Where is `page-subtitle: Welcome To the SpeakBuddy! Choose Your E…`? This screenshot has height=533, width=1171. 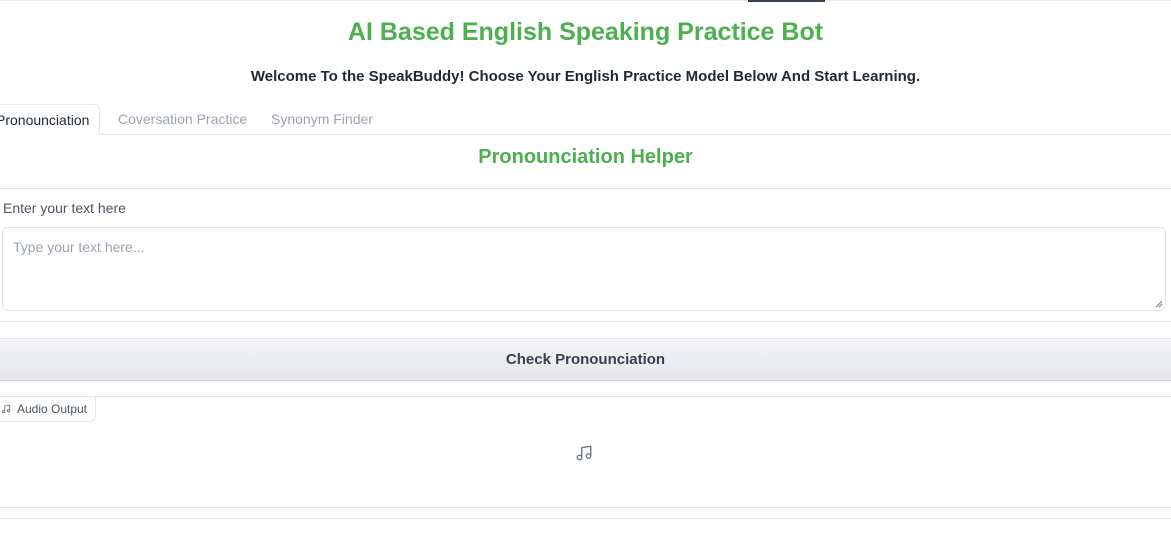
page-subtitle: Welcome To the SpeakBuddy! Choose Your E… is located at coordinates (585, 76).